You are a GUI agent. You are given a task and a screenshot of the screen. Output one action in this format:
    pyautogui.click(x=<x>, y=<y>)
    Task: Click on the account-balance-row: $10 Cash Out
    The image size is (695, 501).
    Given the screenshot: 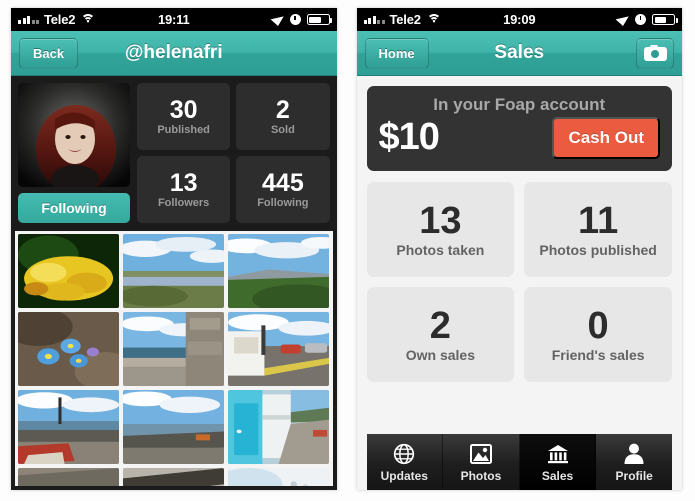 What is the action you would take?
    pyautogui.click(x=519, y=137)
    